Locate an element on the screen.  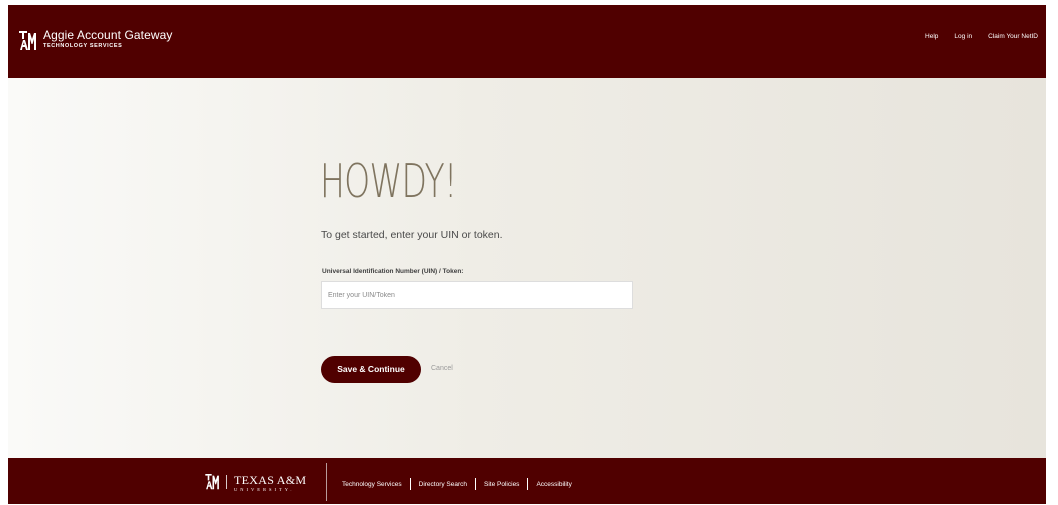
uin-input is located at coordinates (477, 295).